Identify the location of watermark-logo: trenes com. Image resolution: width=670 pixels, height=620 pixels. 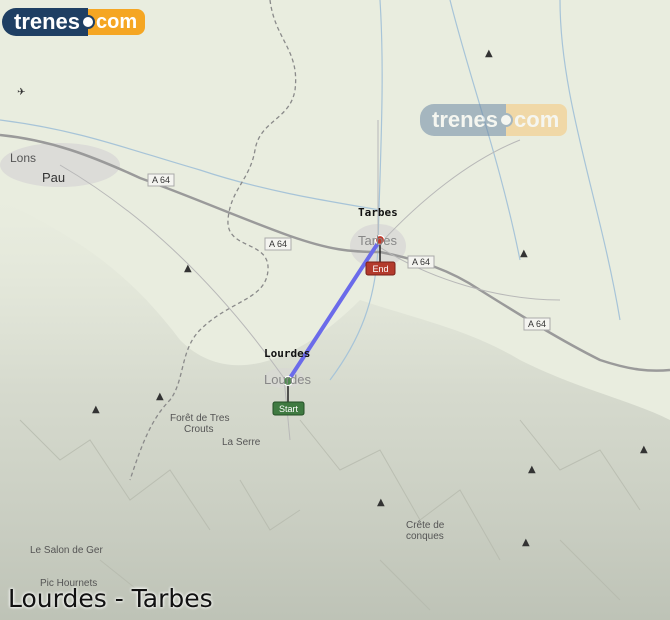
(494, 120).